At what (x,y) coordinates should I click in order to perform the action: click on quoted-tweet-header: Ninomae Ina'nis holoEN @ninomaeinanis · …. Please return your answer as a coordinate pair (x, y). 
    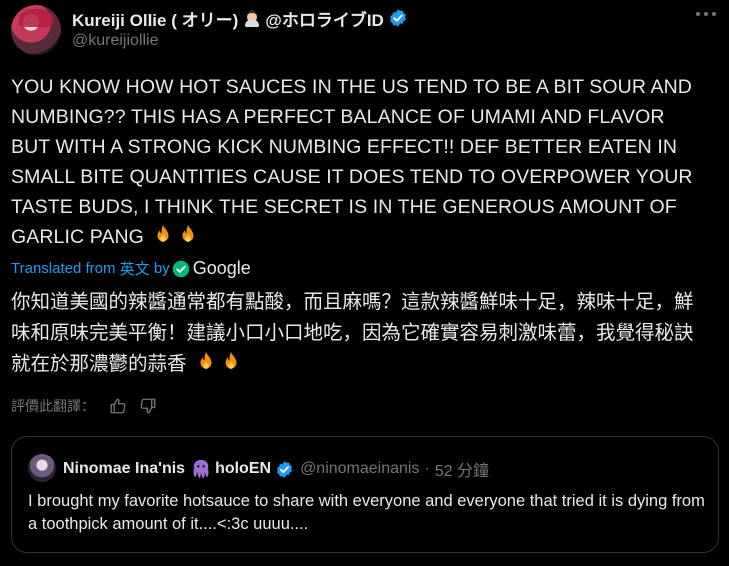
    Looking at the image, I should click on (276, 469).